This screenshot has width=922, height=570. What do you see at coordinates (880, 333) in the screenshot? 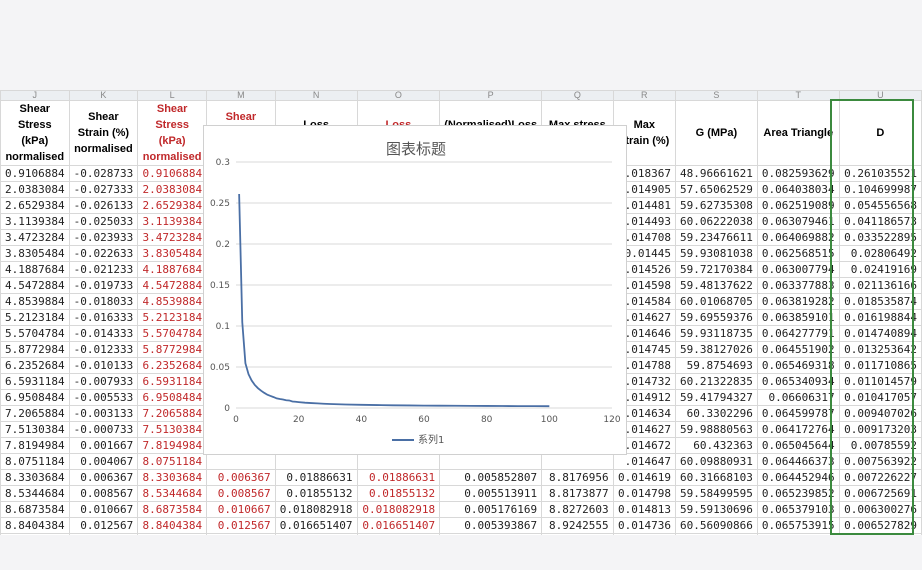
I see `table-cell: 0.014740894` at bounding box center [880, 333].